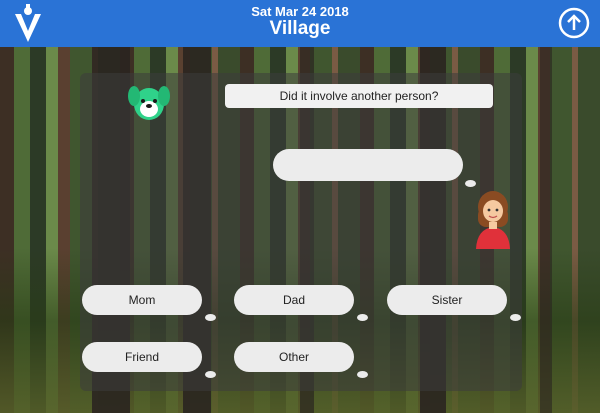 The image size is (600, 413). Describe the element at coordinates (149, 103) in the screenshot. I see `dog-avatar-icon` at that location.